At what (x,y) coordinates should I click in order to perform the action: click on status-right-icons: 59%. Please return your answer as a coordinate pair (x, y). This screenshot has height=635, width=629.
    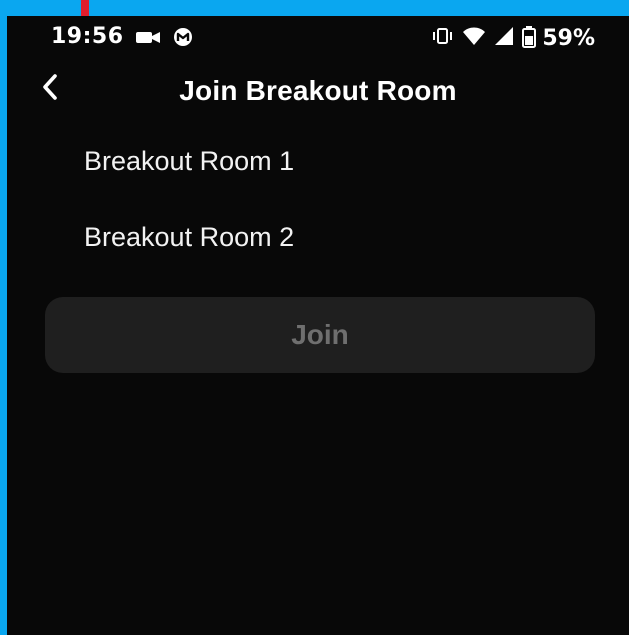
    Looking at the image, I should click on (513, 38).